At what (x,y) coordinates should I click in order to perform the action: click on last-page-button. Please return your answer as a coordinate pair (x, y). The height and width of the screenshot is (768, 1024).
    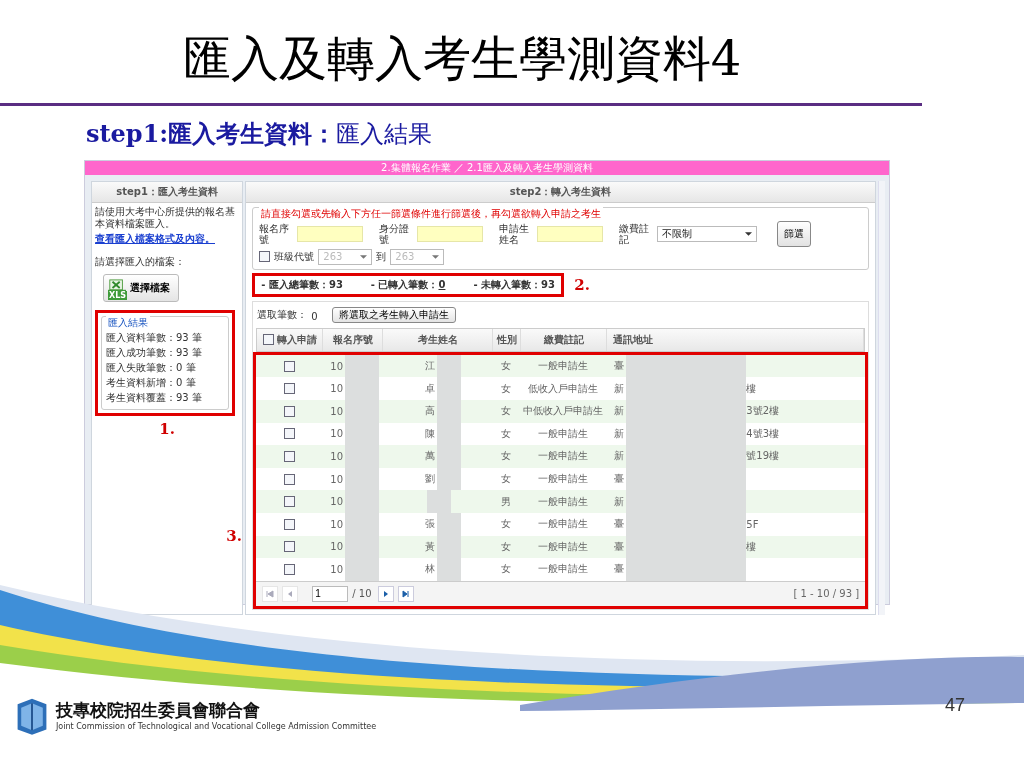
    Looking at the image, I should click on (405, 593).